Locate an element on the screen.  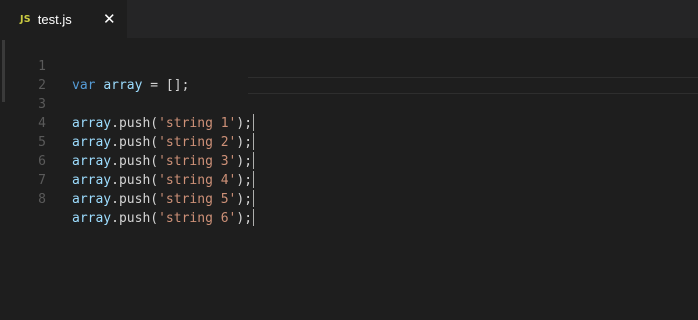
close-icon: ✕ is located at coordinates (109, 19).